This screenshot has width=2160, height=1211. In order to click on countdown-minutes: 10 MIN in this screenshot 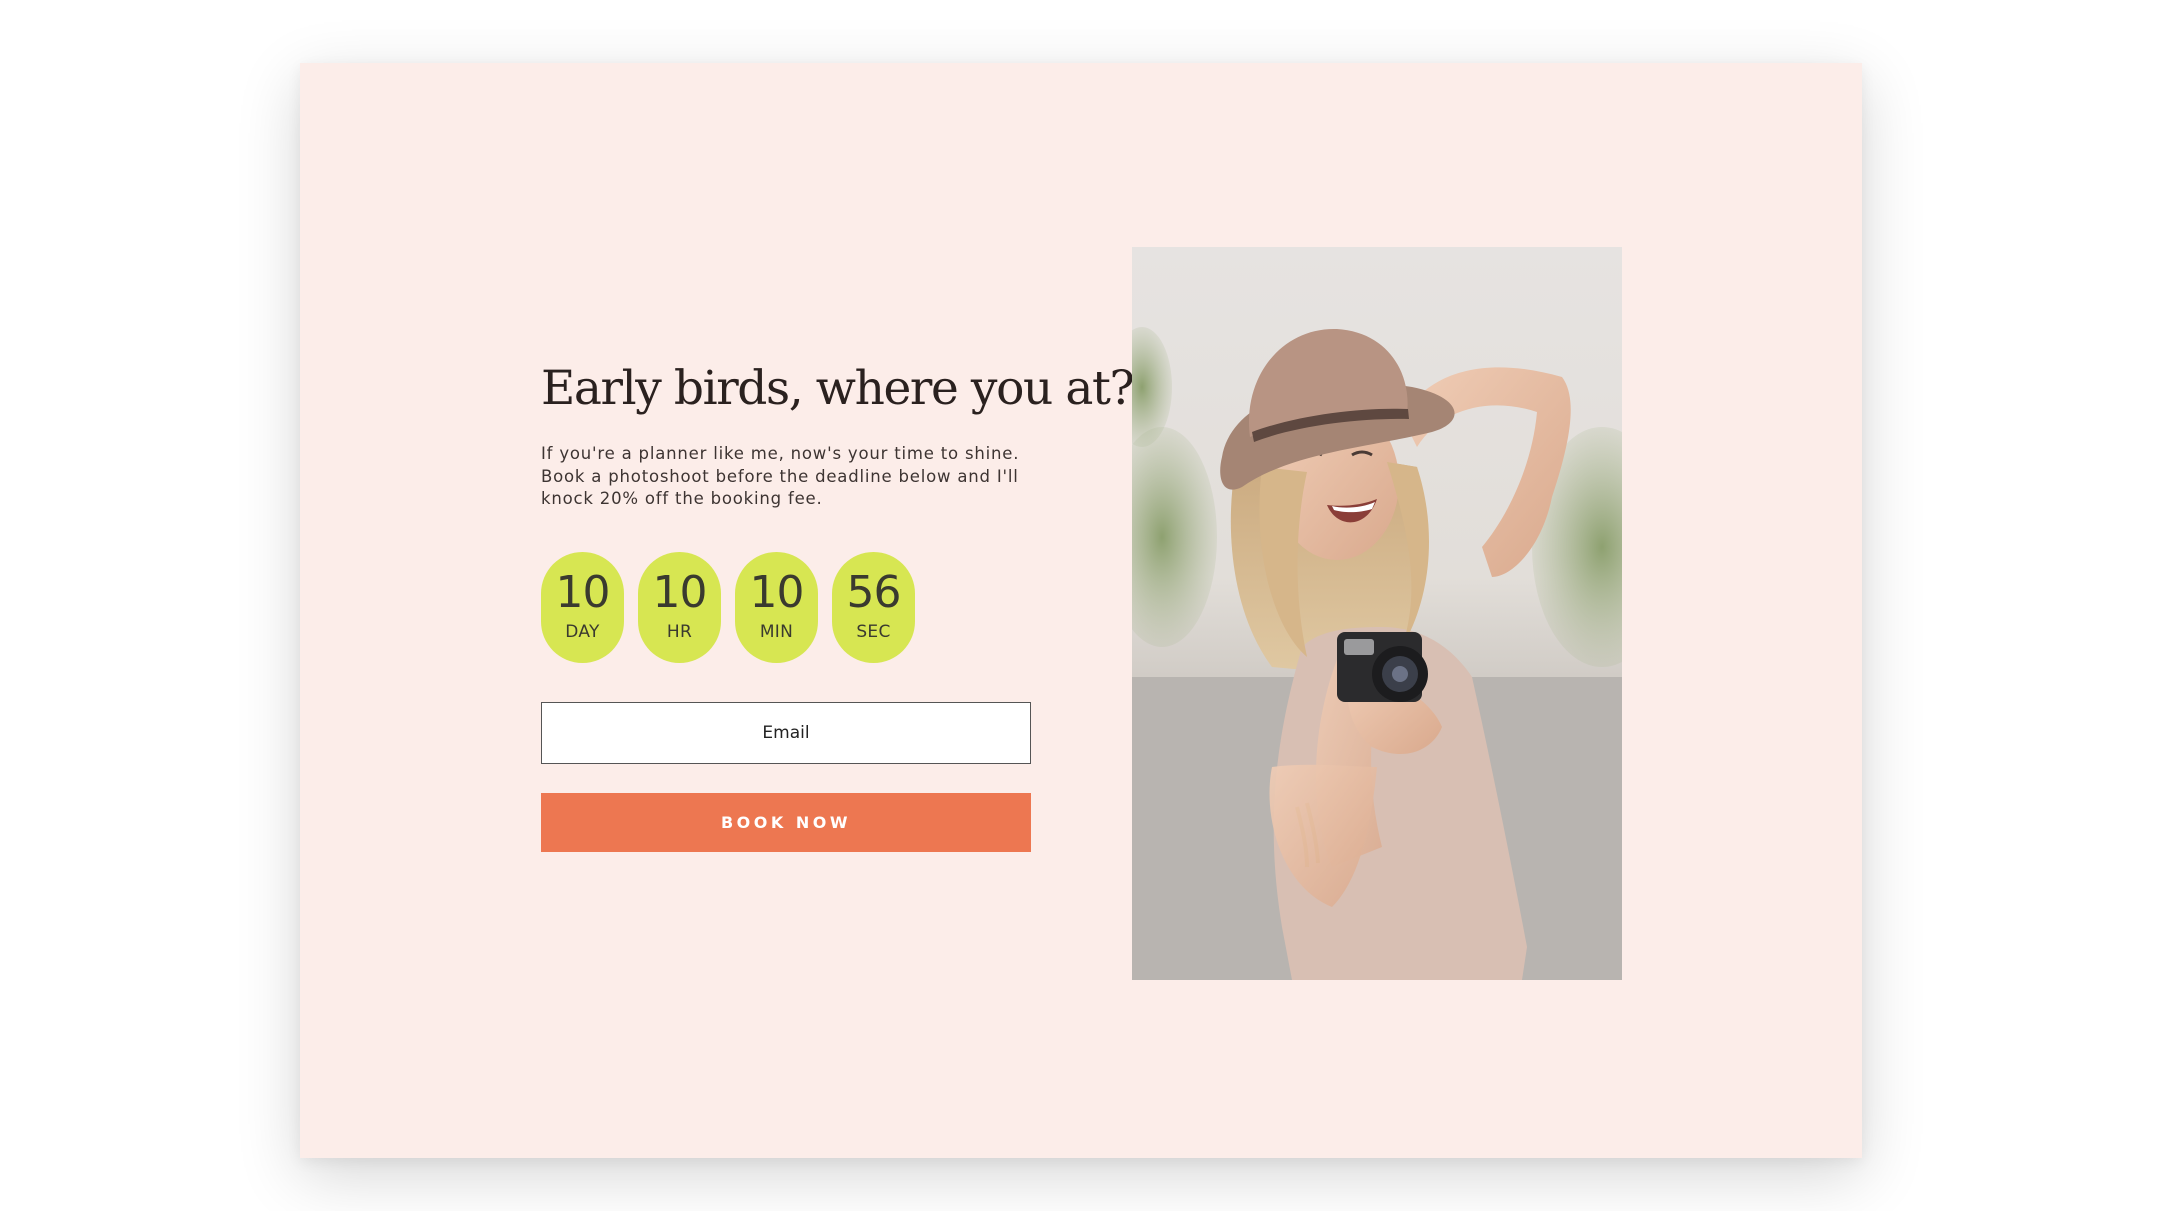, I will do `click(776, 607)`.